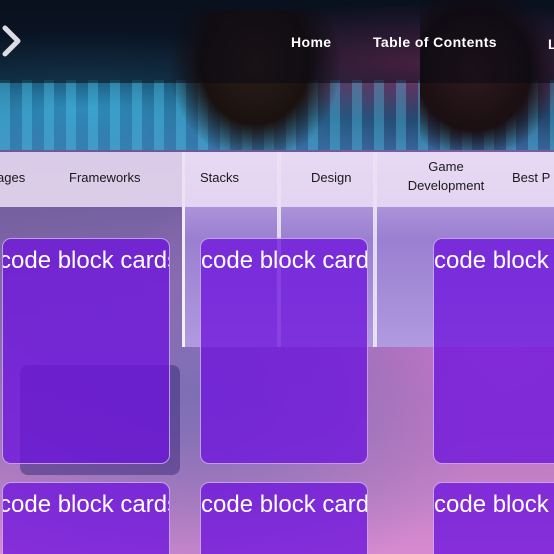 The image size is (554, 554). What do you see at coordinates (531, 177) in the screenshot?
I see `category-best-practices: Best P` at bounding box center [531, 177].